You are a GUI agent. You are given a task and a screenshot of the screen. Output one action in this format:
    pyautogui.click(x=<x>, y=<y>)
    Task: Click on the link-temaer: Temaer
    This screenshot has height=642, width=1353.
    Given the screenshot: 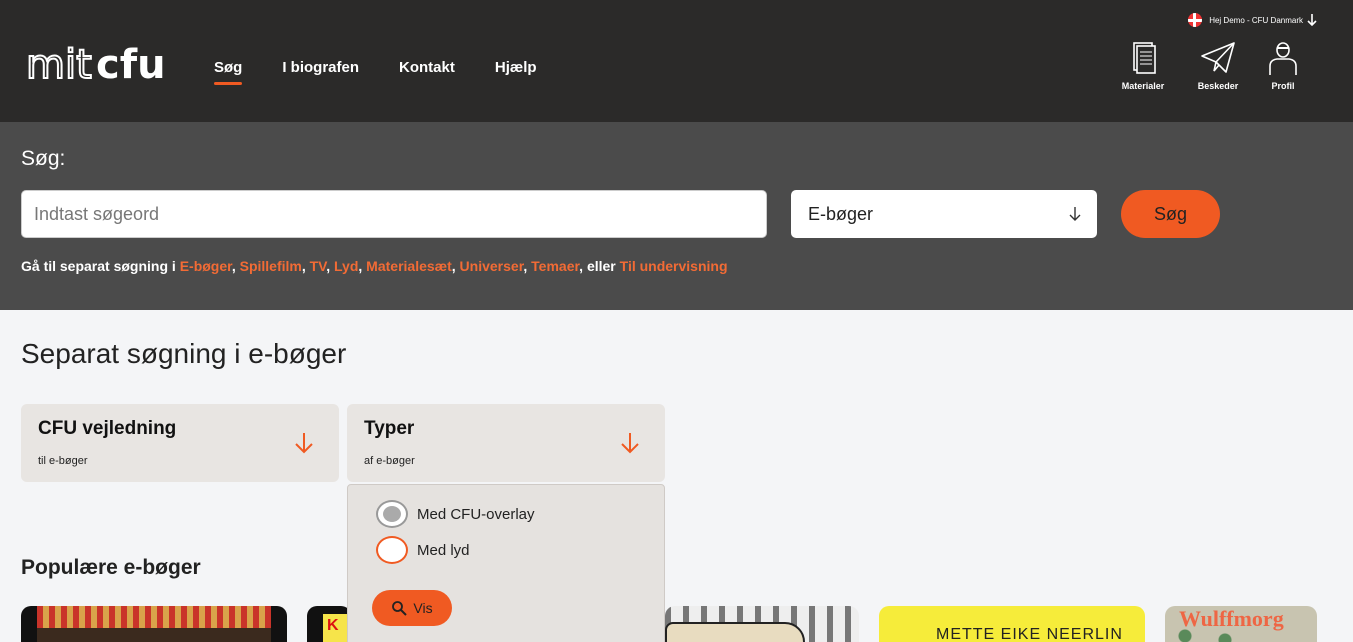 What is the action you would take?
    pyautogui.click(x=555, y=266)
    